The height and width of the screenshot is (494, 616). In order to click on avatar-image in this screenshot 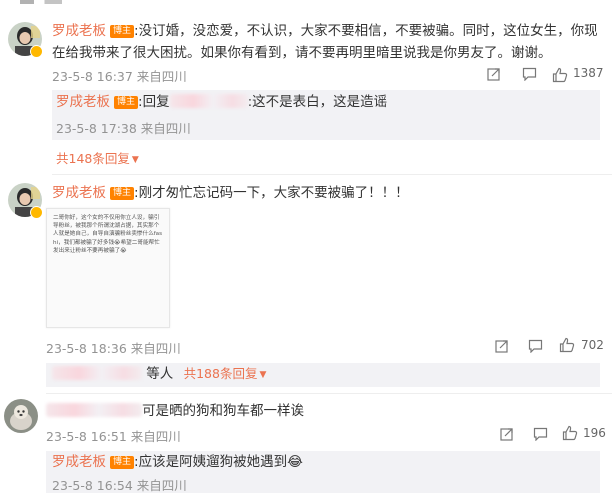, I will do `click(21, 416)`.